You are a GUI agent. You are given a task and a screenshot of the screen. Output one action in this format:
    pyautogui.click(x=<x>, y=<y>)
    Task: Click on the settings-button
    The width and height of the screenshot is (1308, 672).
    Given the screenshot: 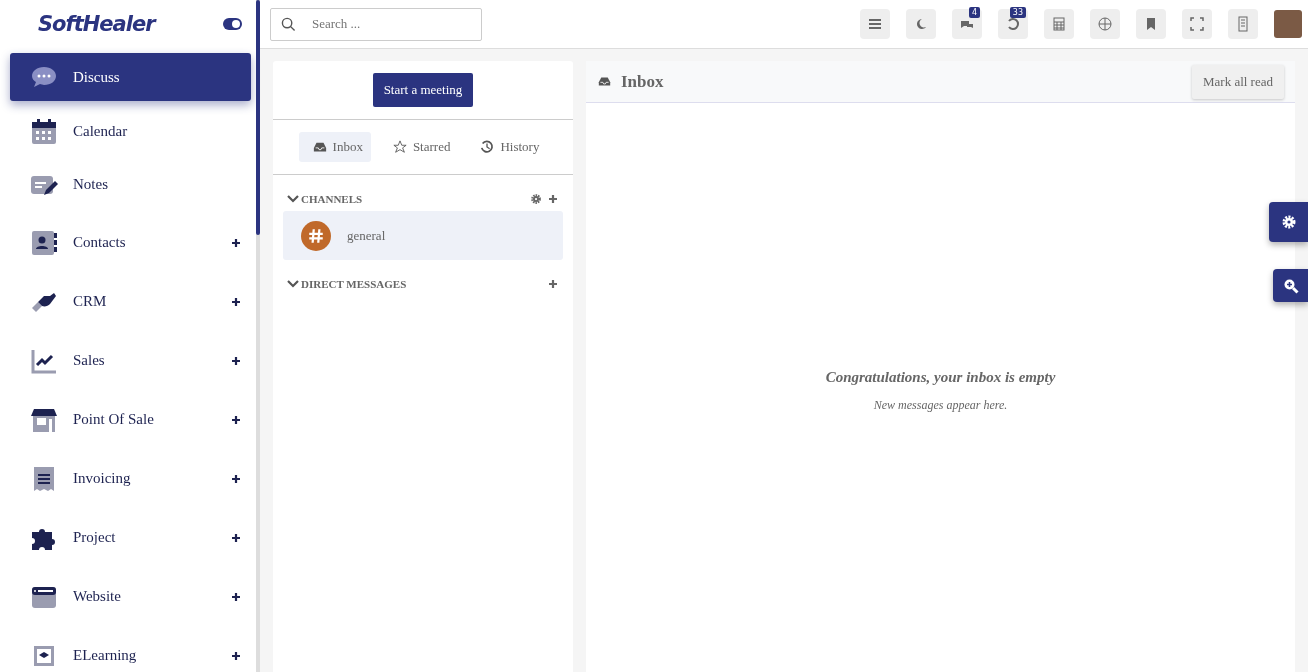 What is the action you would take?
    pyautogui.click(x=1288, y=222)
    